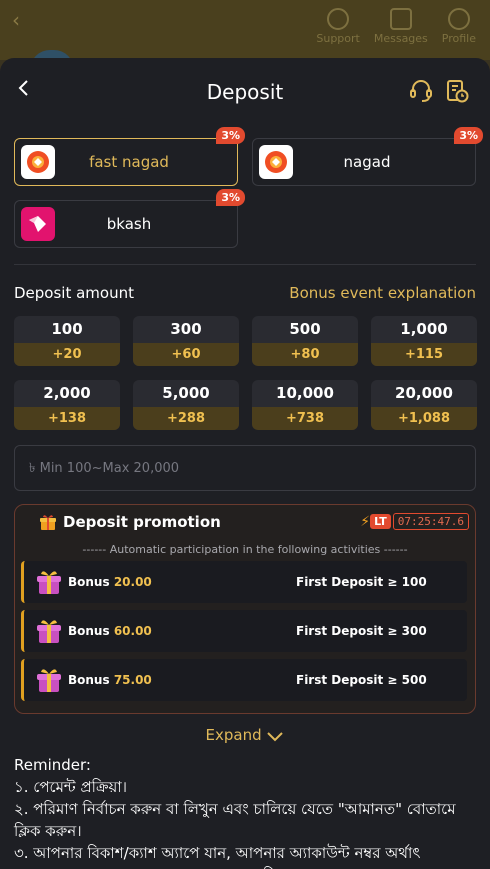 The height and width of the screenshot is (869, 490). What do you see at coordinates (142, 522) in the screenshot?
I see `promotion-title-text: Deposit promotion` at bounding box center [142, 522].